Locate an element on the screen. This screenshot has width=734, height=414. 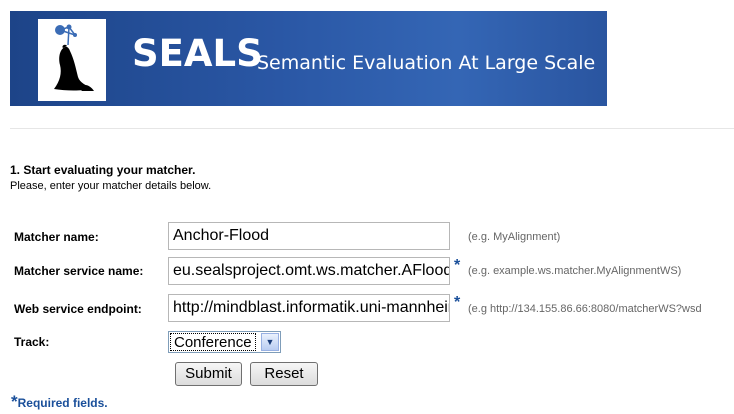
matcher-name-input: Anchor-Flood is located at coordinates (309, 236).